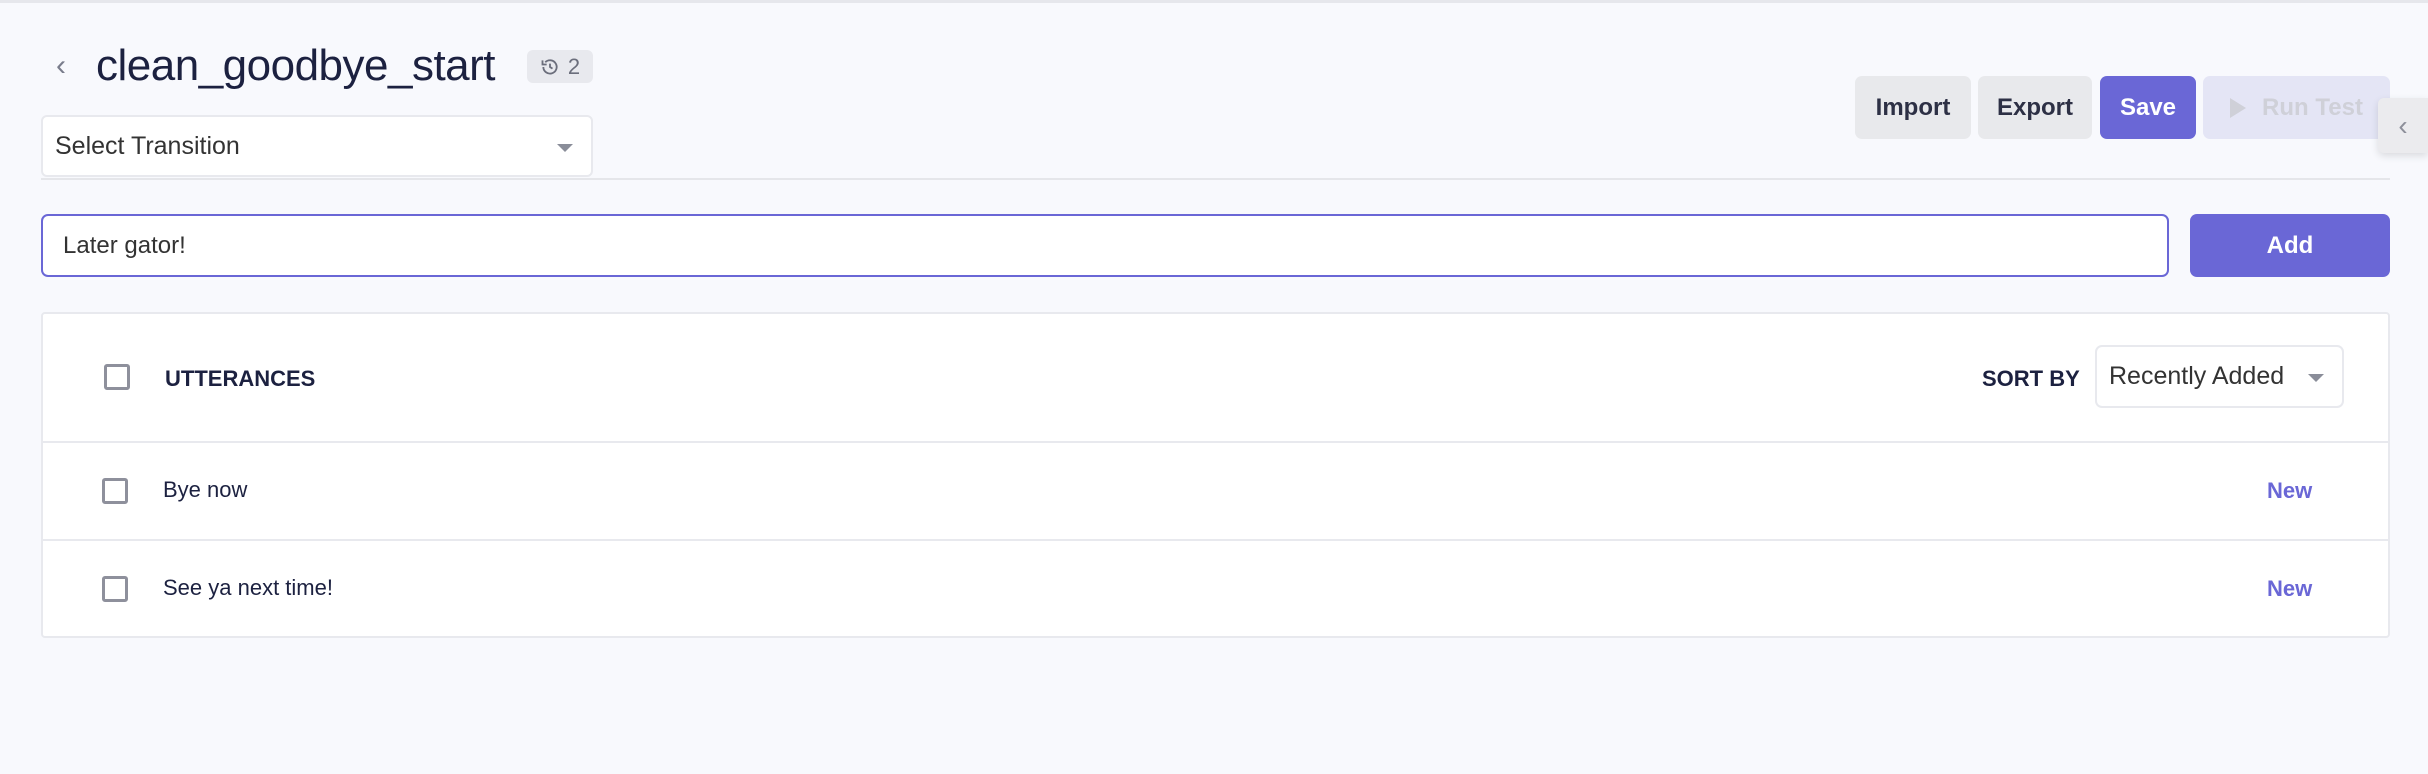  What do you see at coordinates (248, 587) in the screenshot?
I see `utterance-text: See ya next time!` at bounding box center [248, 587].